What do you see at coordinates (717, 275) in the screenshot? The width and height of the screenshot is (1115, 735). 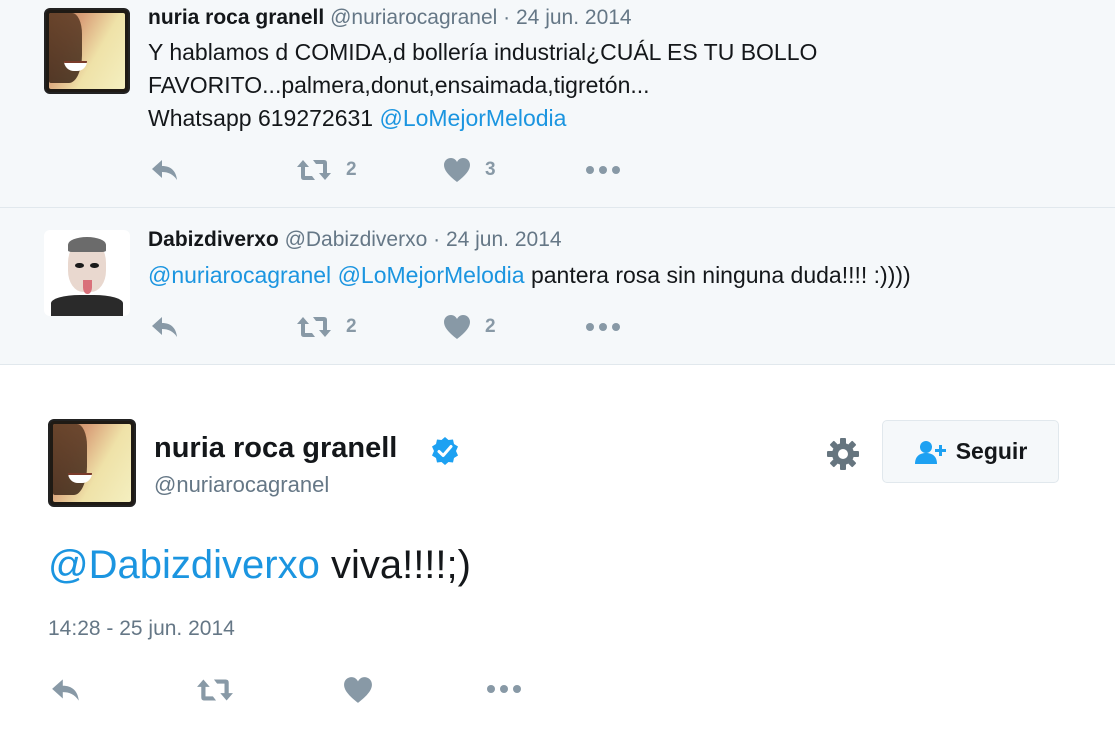 I see `tweet-text-segment: pantera rosa sin ninguna duda!!!! :))))` at bounding box center [717, 275].